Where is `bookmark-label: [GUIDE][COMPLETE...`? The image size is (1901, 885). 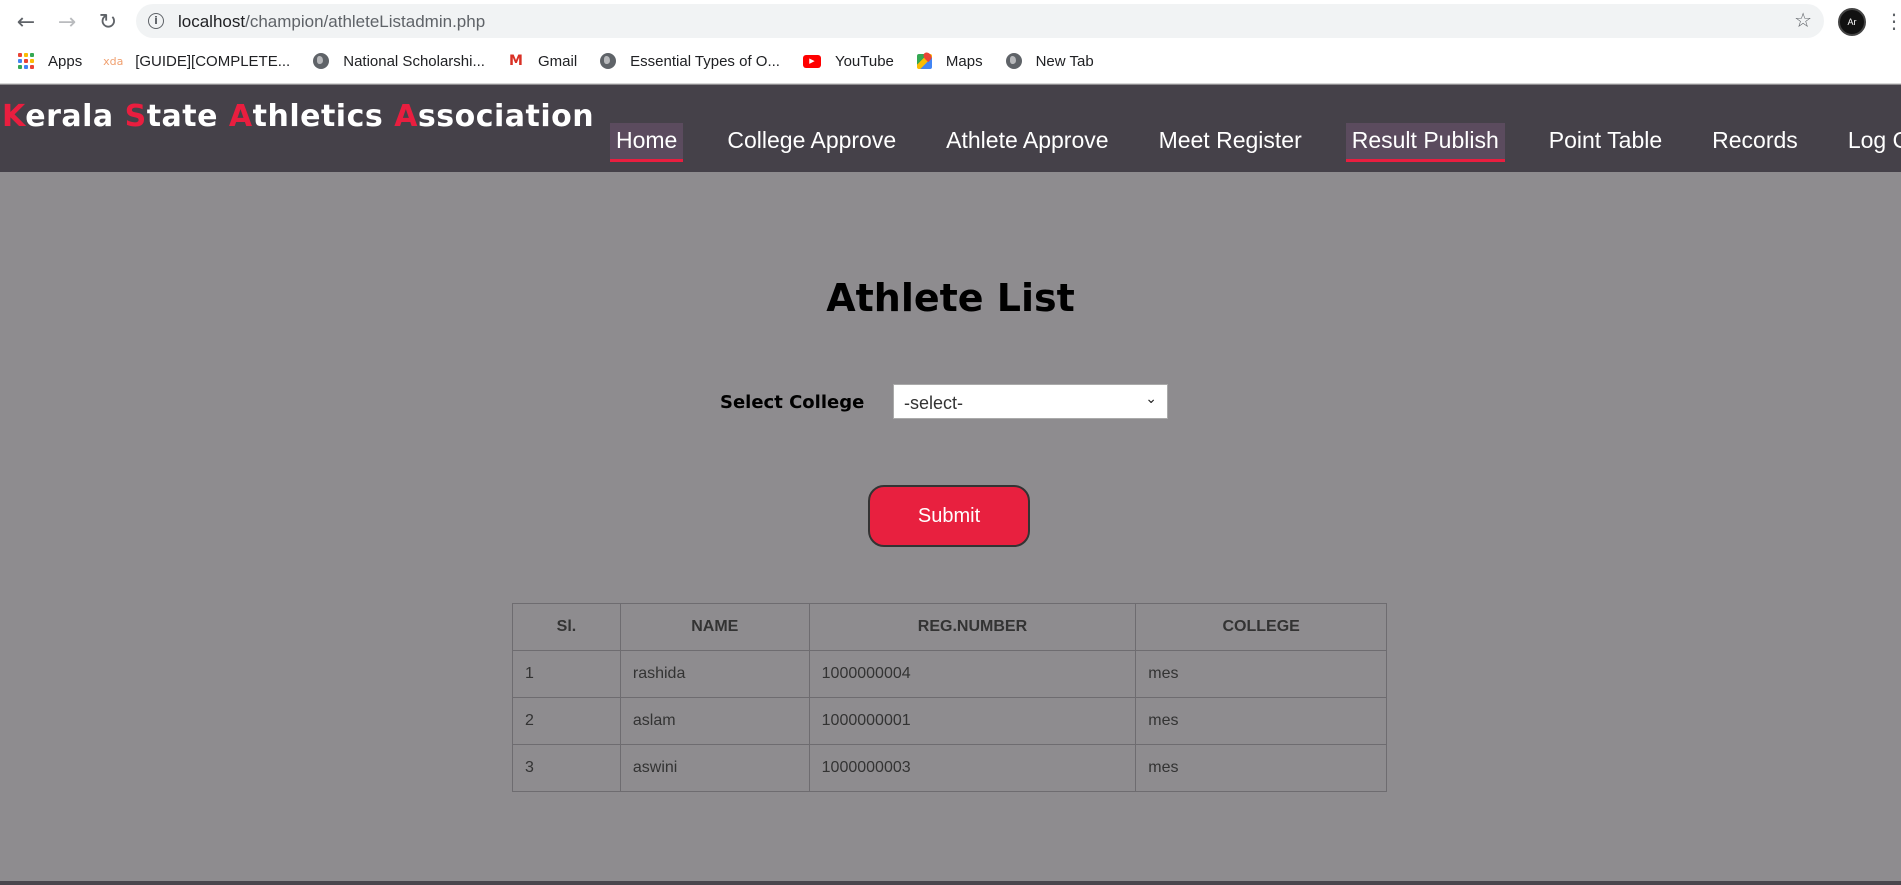 bookmark-label: [GUIDE][COMPLETE... is located at coordinates (213, 61).